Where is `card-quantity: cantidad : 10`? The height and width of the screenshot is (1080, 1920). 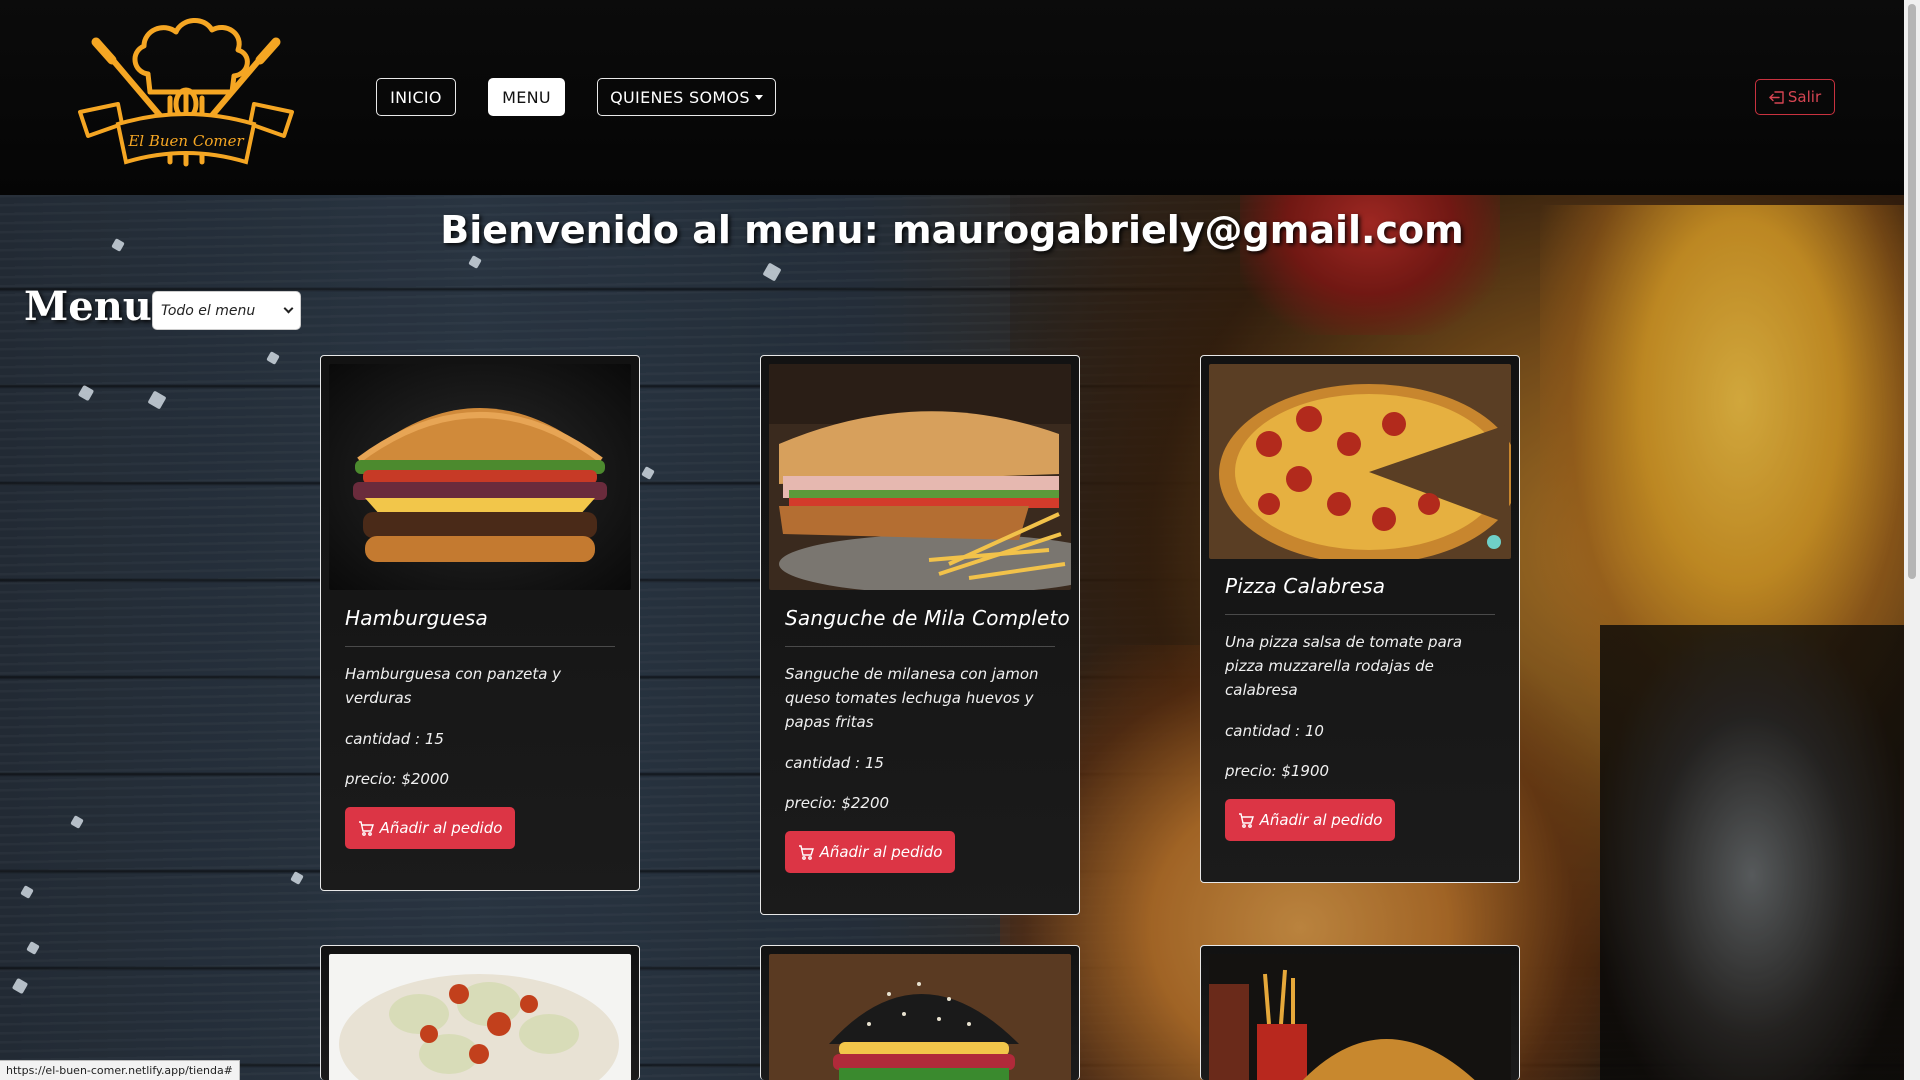 card-quantity: cantidad : 10 is located at coordinates (1274, 731).